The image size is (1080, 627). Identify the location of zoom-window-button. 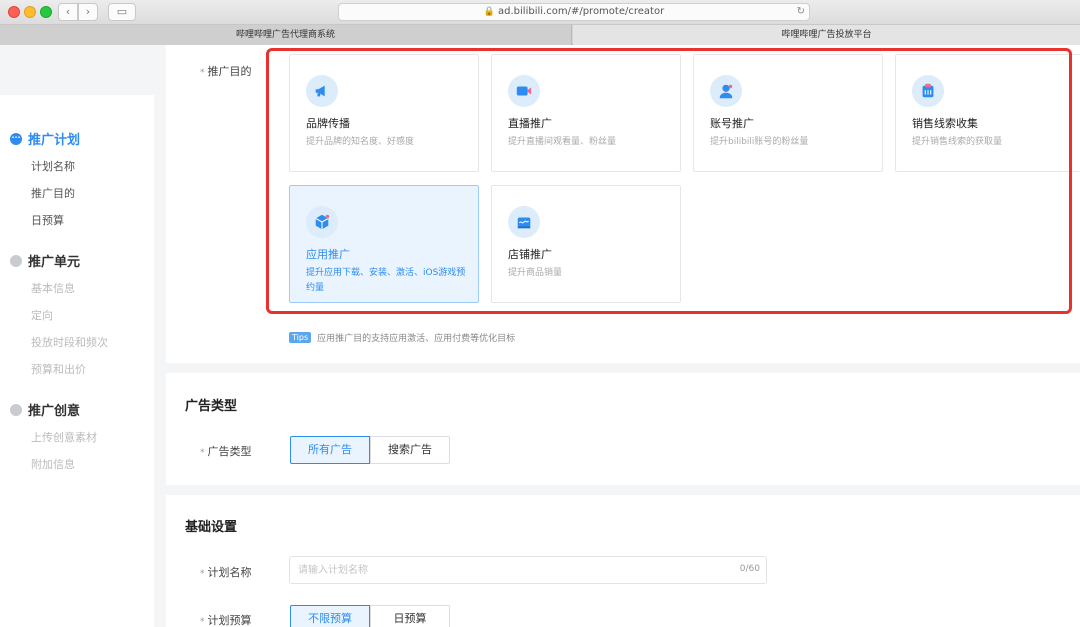
(46, 12).